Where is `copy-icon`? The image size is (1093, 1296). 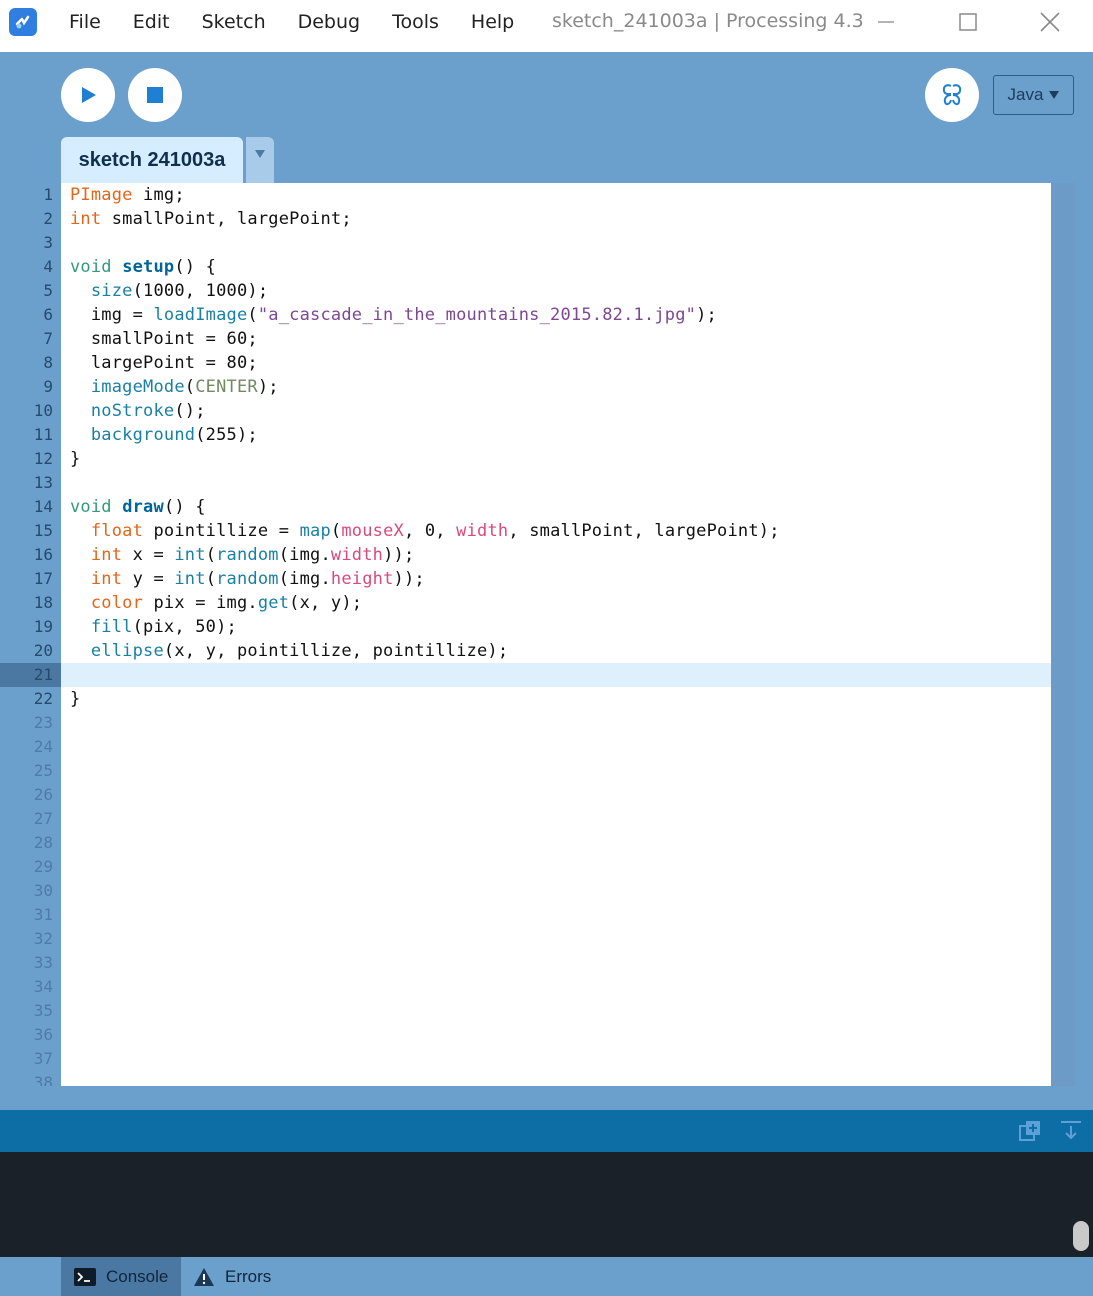 copy-icon is located at coordinates (1029, 1131).